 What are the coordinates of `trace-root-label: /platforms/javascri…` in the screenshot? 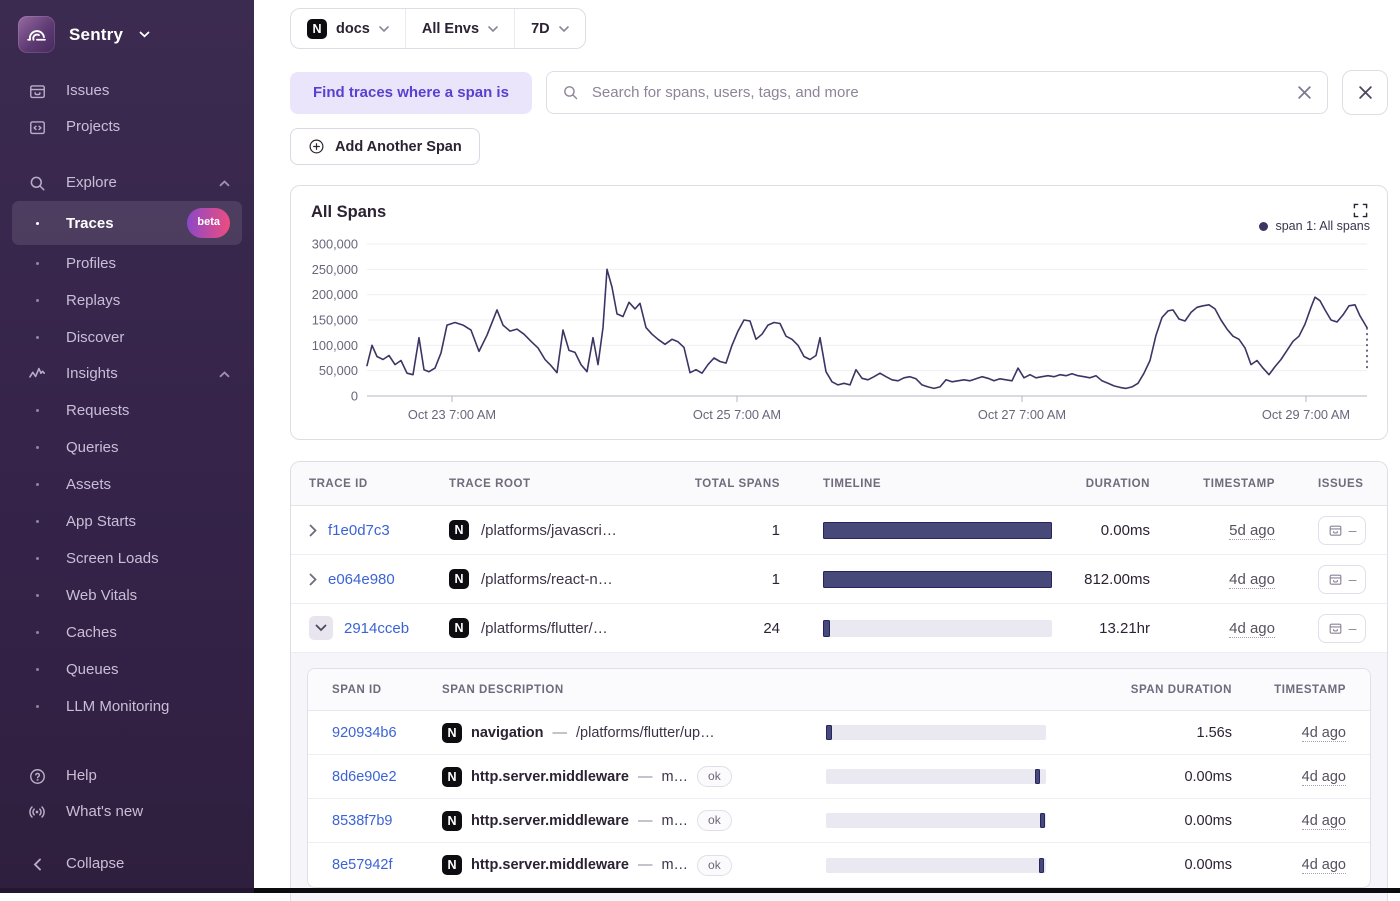 It's located at (549, 530).